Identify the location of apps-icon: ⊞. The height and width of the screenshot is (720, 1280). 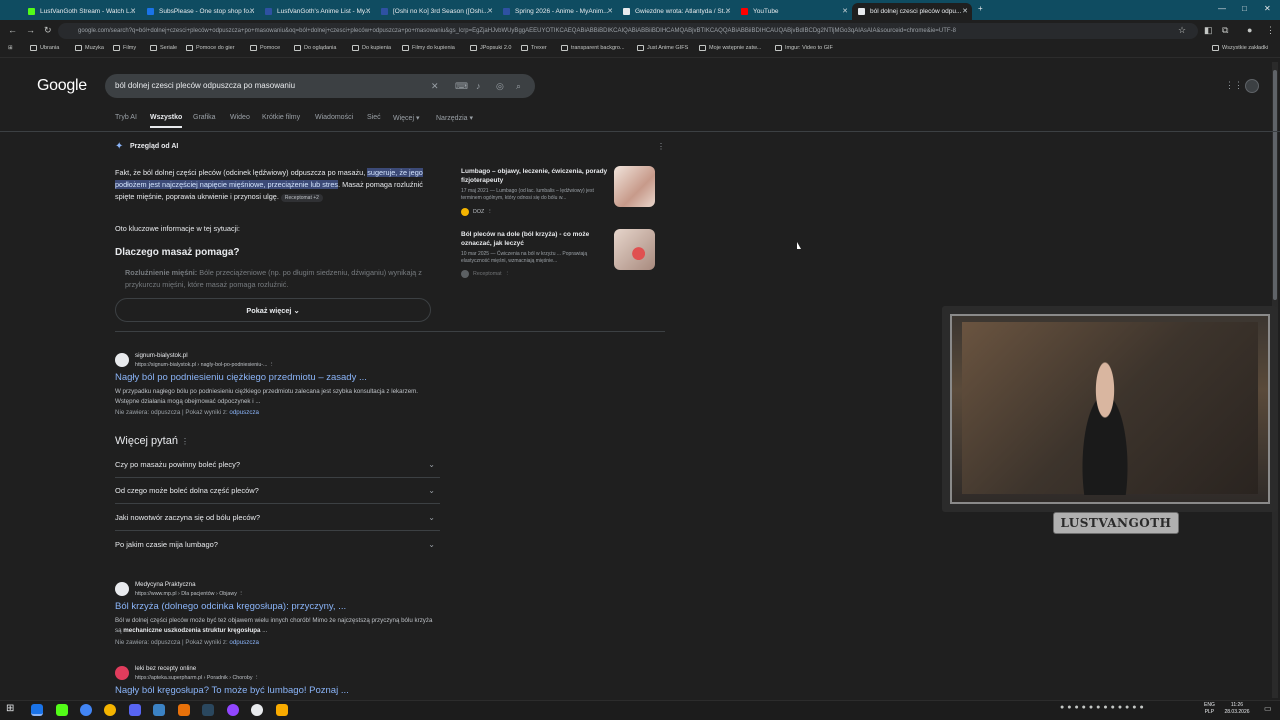
(10, 48).